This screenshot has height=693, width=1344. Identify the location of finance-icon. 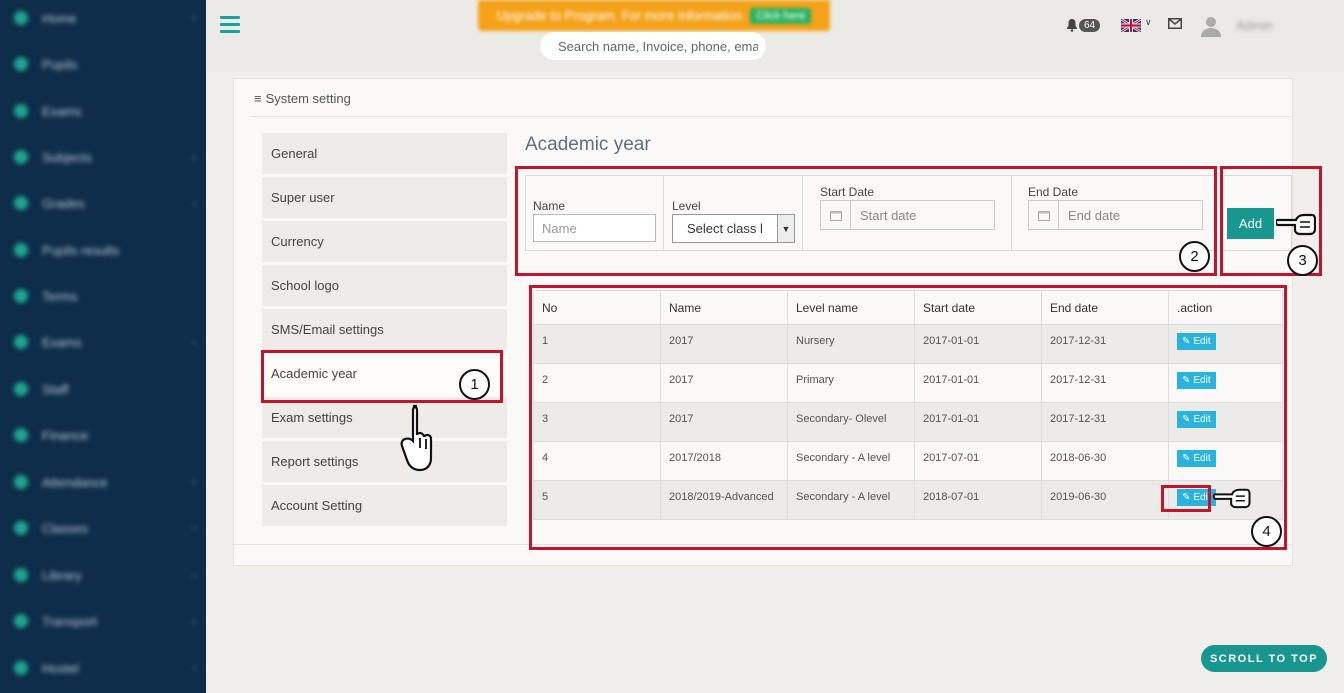
(21, 435).